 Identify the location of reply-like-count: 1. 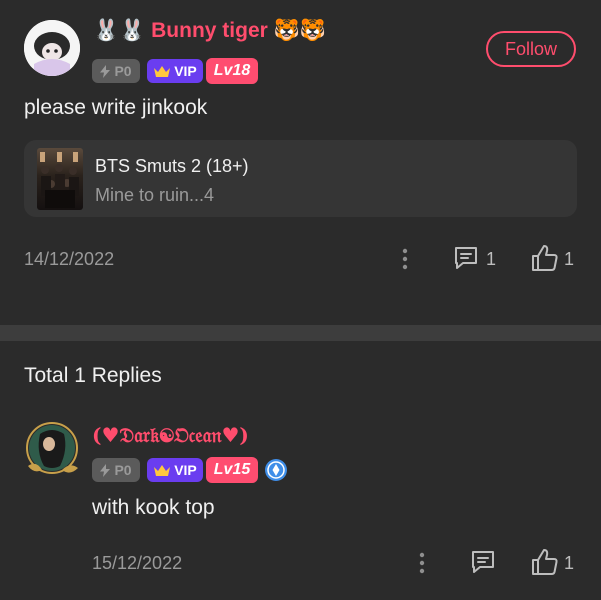
(569, 563).